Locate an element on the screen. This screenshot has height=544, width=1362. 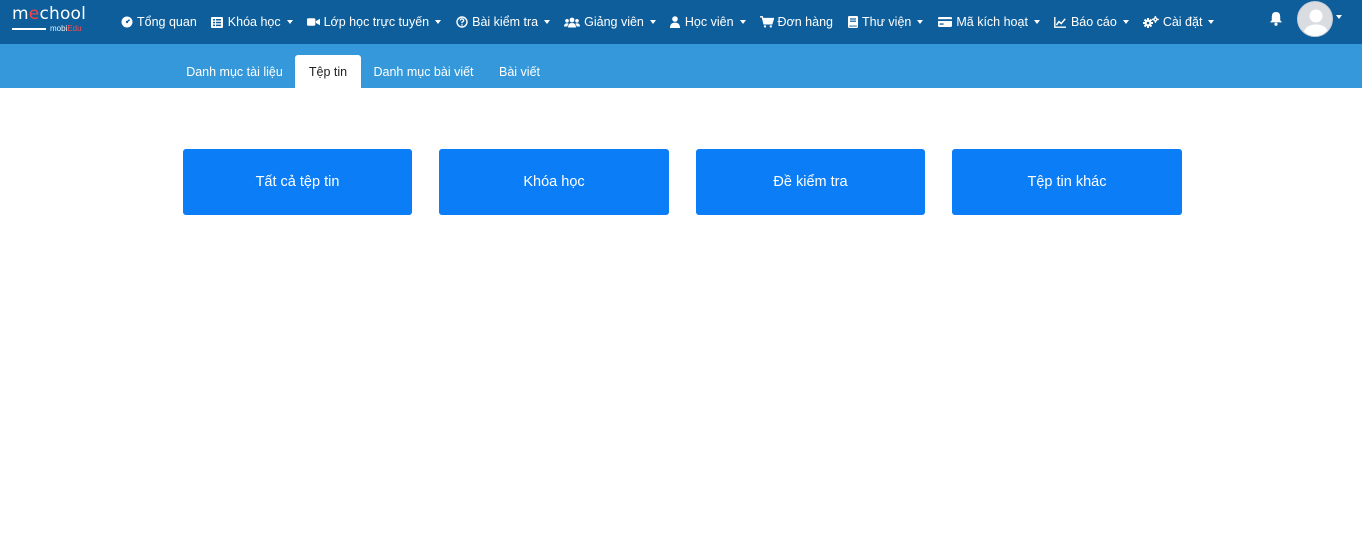
nav-item-activation-codes: Mã kích hoạt is located at coordinates (988, 22).